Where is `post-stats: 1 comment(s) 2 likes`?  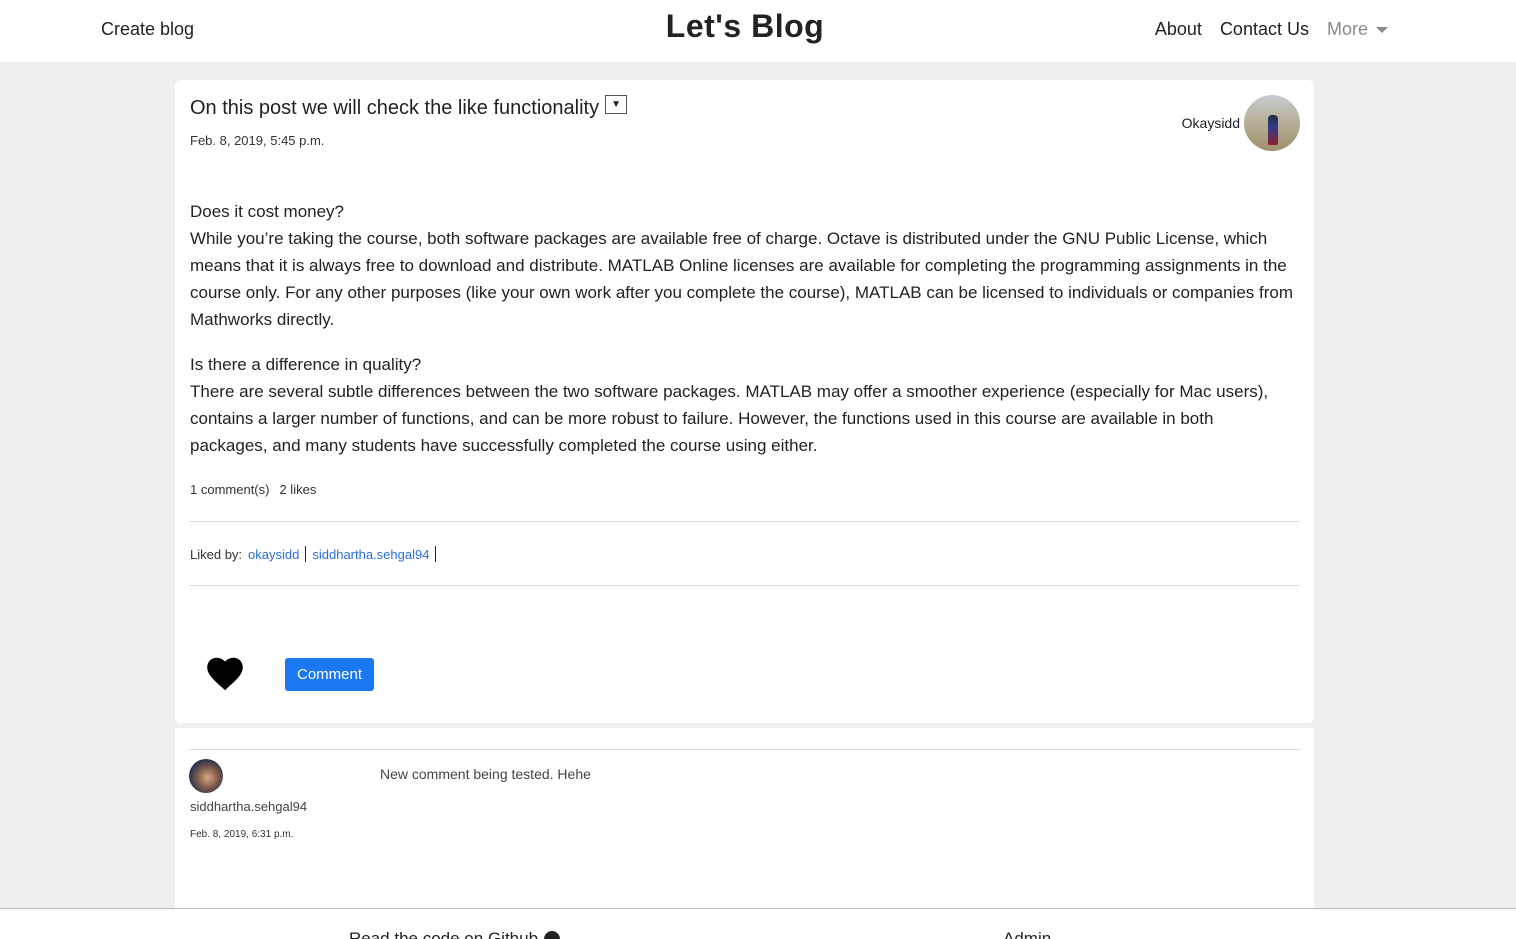
post-stats: 1 comment(s) 2 likes is located at coordinates (253, 489).